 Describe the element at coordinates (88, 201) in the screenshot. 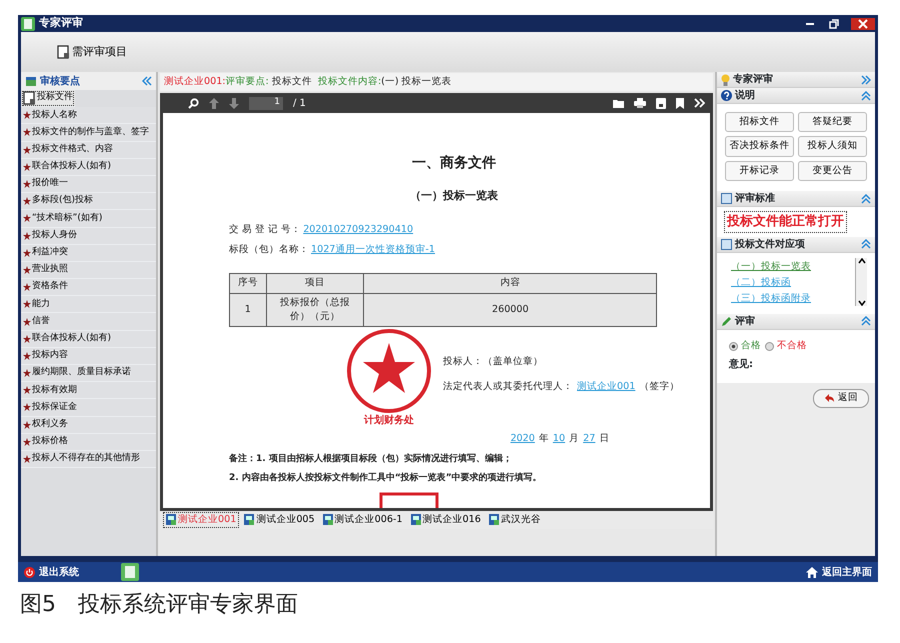

I see `review-point-item: 多标段(包)投标` at that location.